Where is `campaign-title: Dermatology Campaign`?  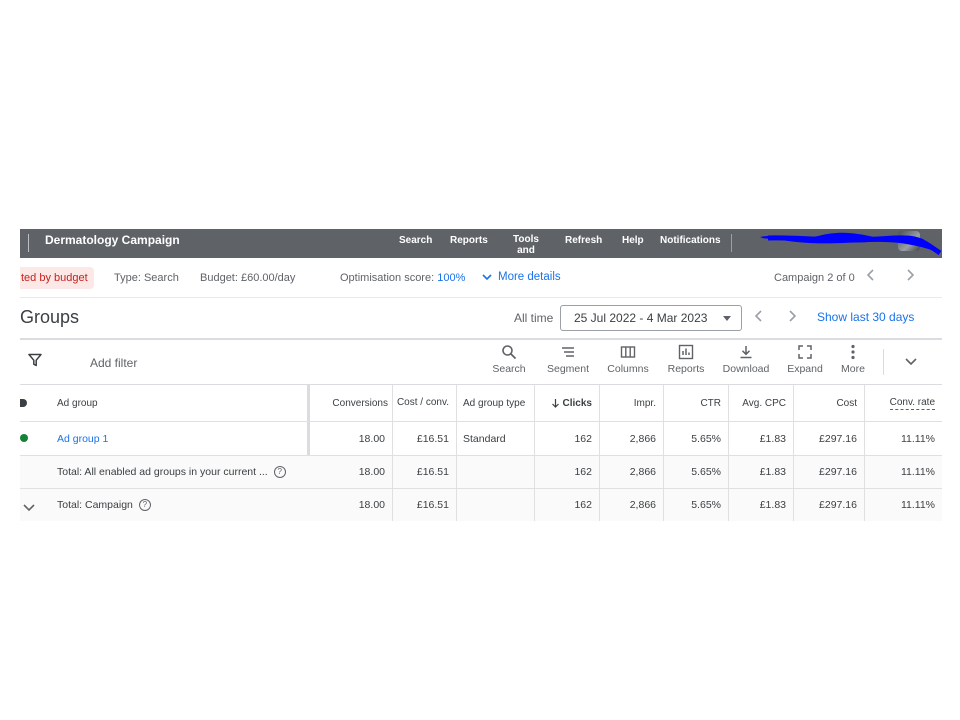 campaign-title: Dermatology Campaign is located at coordinates (112, 240).